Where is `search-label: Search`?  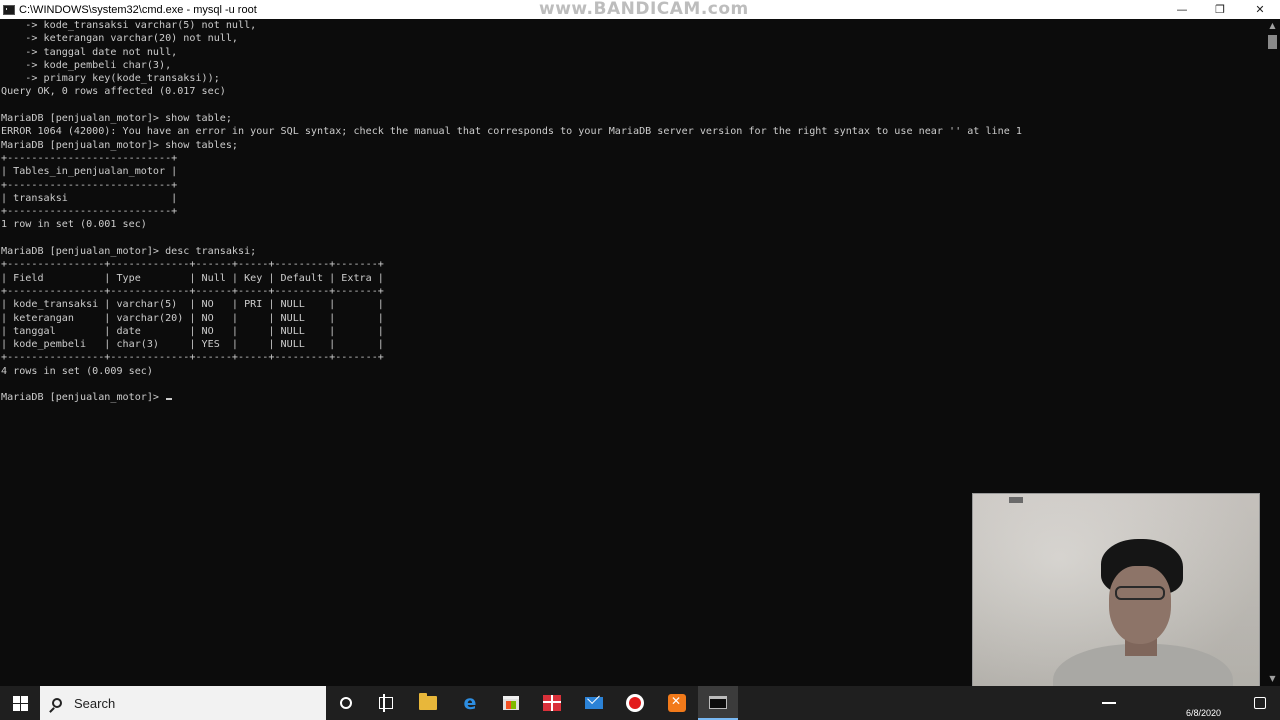 search-label: Search is located at coordinates (95, 703).